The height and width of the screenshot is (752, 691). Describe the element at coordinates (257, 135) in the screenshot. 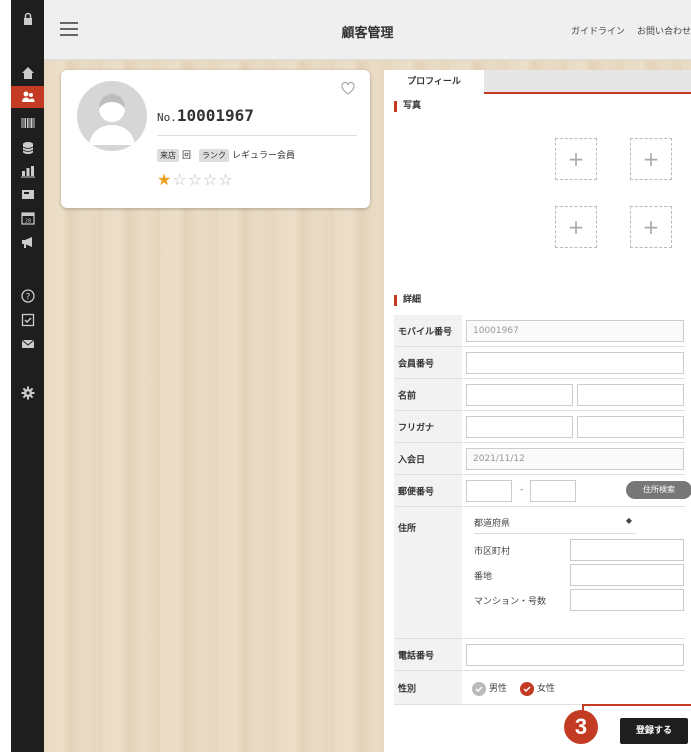

I see `divider` at that location.